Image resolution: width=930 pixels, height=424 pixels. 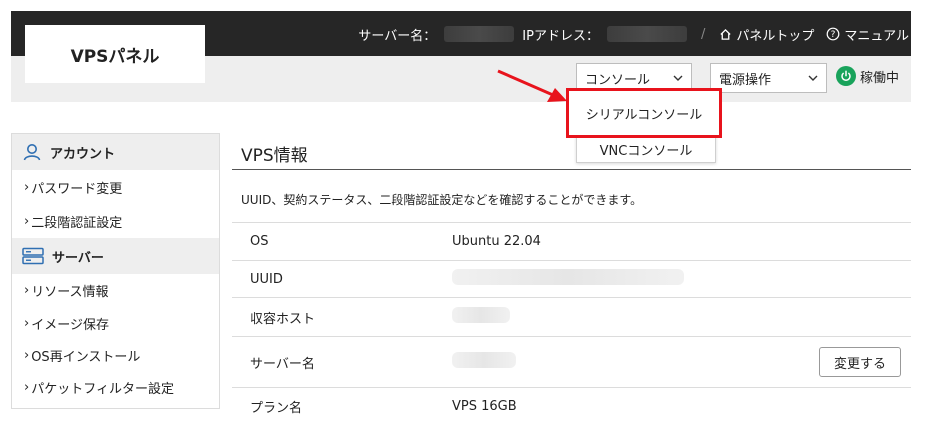 What do you see at coordinates (618, 80) in the screenshot?
I see `console-select-label: コンソール` at bounding box center [618, 80].